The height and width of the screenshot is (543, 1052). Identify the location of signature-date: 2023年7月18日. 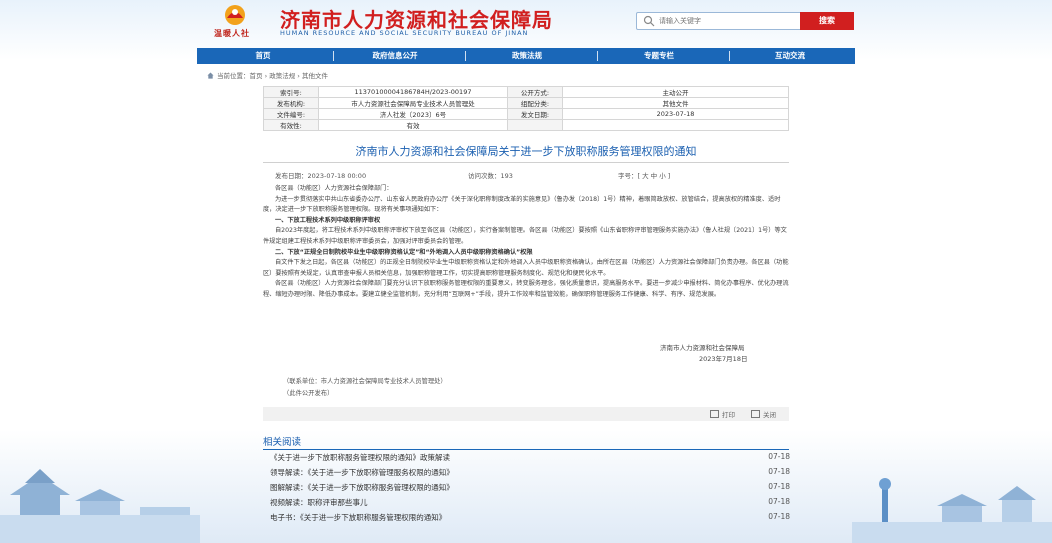
(723, 359).